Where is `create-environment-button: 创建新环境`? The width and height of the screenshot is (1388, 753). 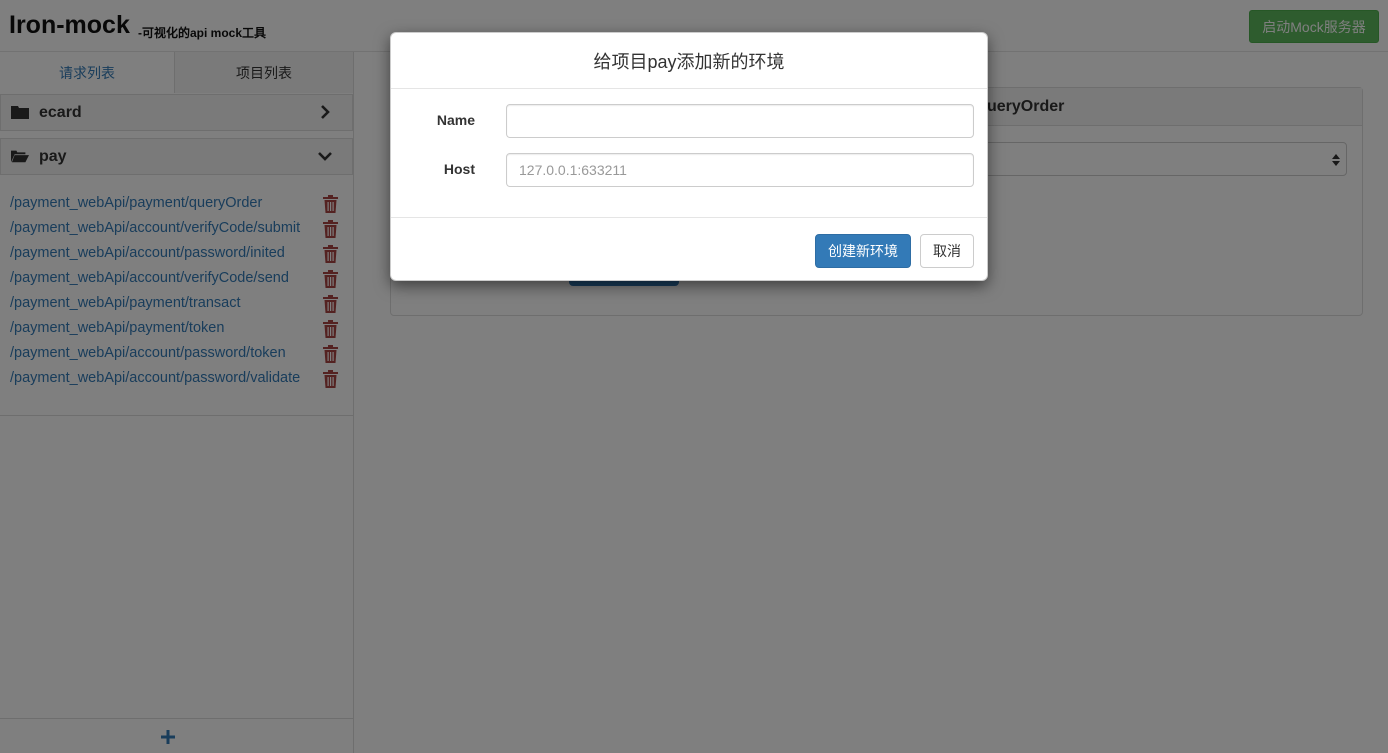
create-environment-button: 创建新环境 is located at coordinates (863, 251).